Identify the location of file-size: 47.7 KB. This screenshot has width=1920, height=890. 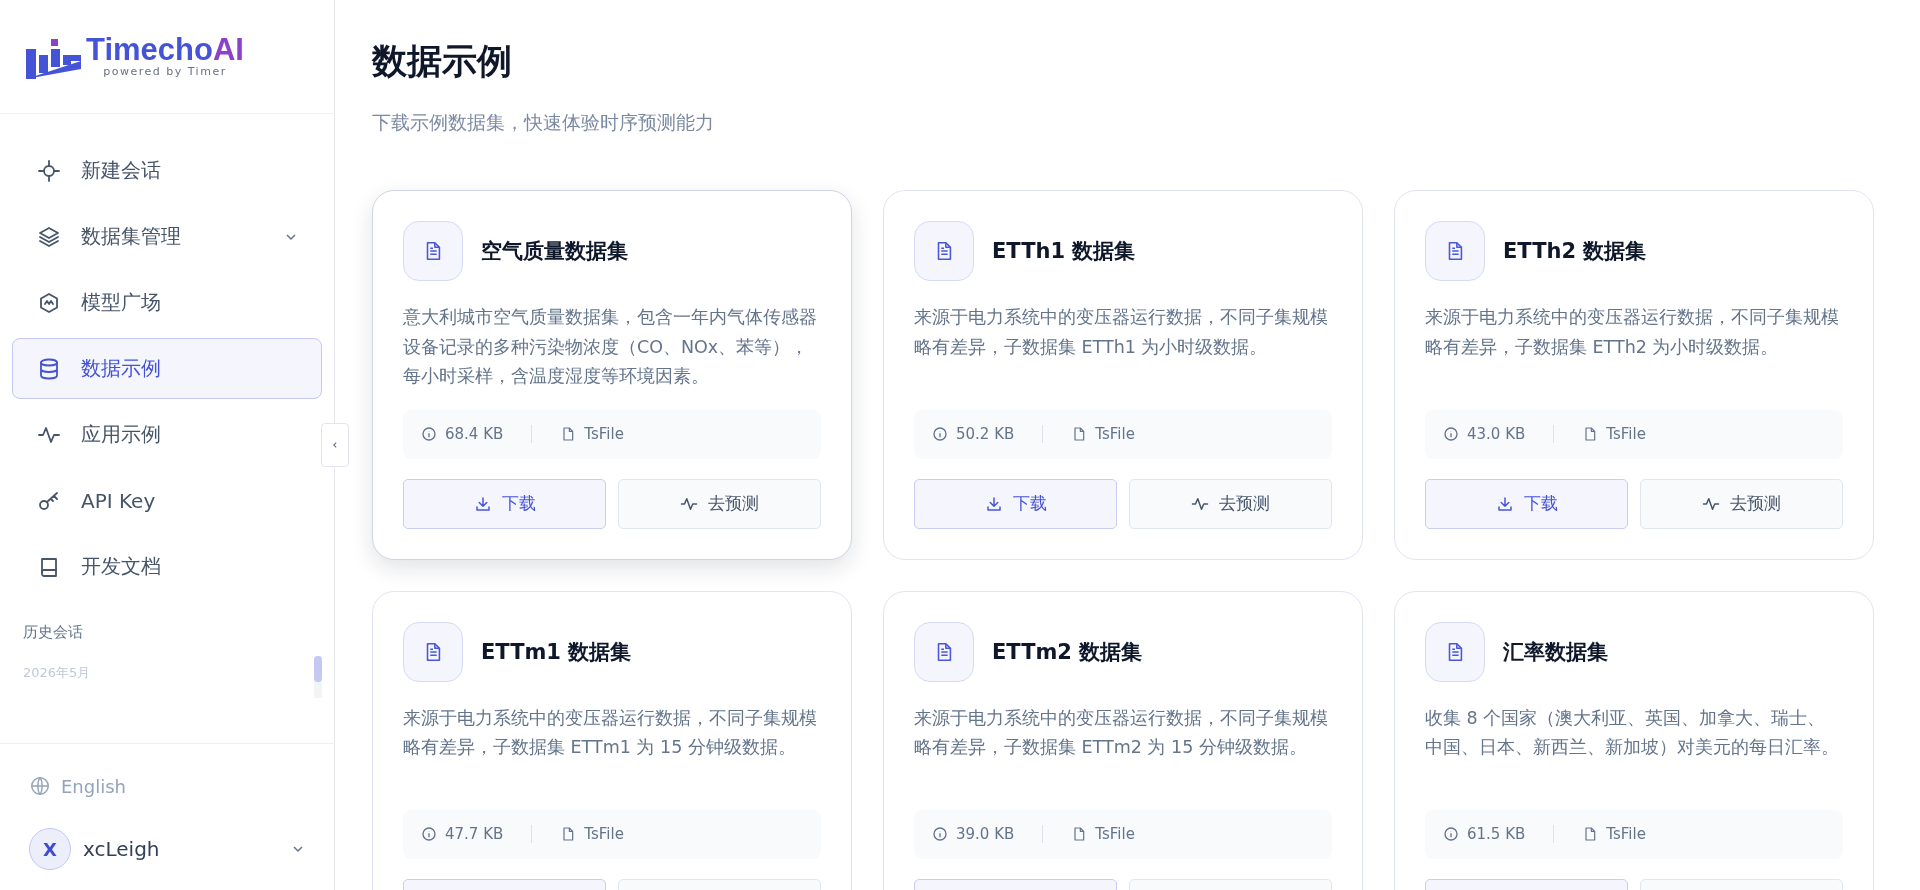
(474, 834).